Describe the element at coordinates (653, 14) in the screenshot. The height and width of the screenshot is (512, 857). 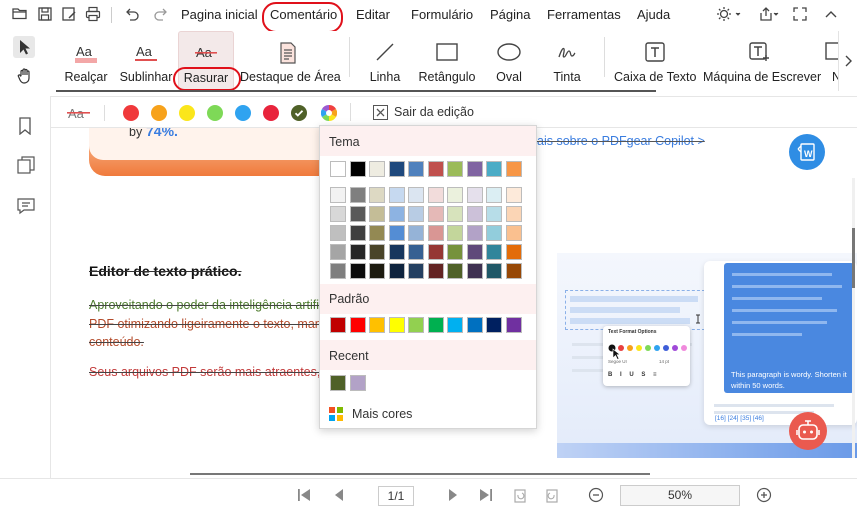
I see `menu-ajuda: Ajuda` at that location.